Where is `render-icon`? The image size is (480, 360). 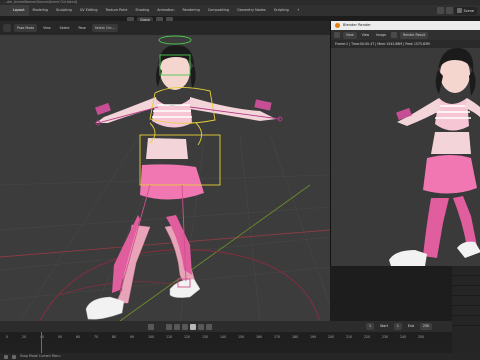 render-icon is located at coordinates (449, 10).